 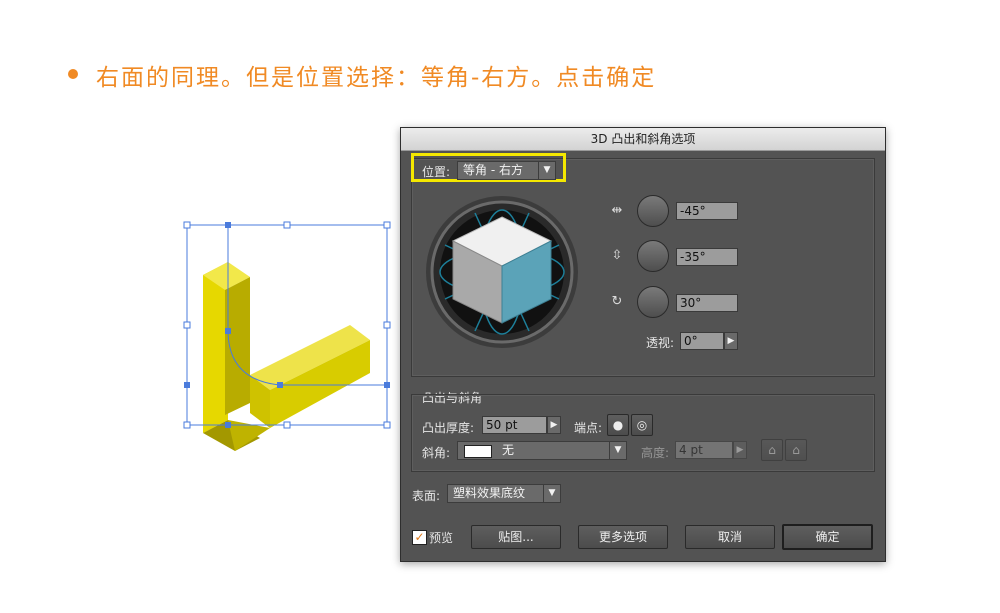 What do you see at coordinates (478, 451) in the screenshot?
I see `bevel-preview-icon` at bounding box center [478, 451].